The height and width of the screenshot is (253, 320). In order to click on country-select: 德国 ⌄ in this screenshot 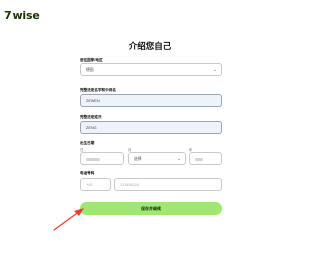, I will do `click(151, 69)`.